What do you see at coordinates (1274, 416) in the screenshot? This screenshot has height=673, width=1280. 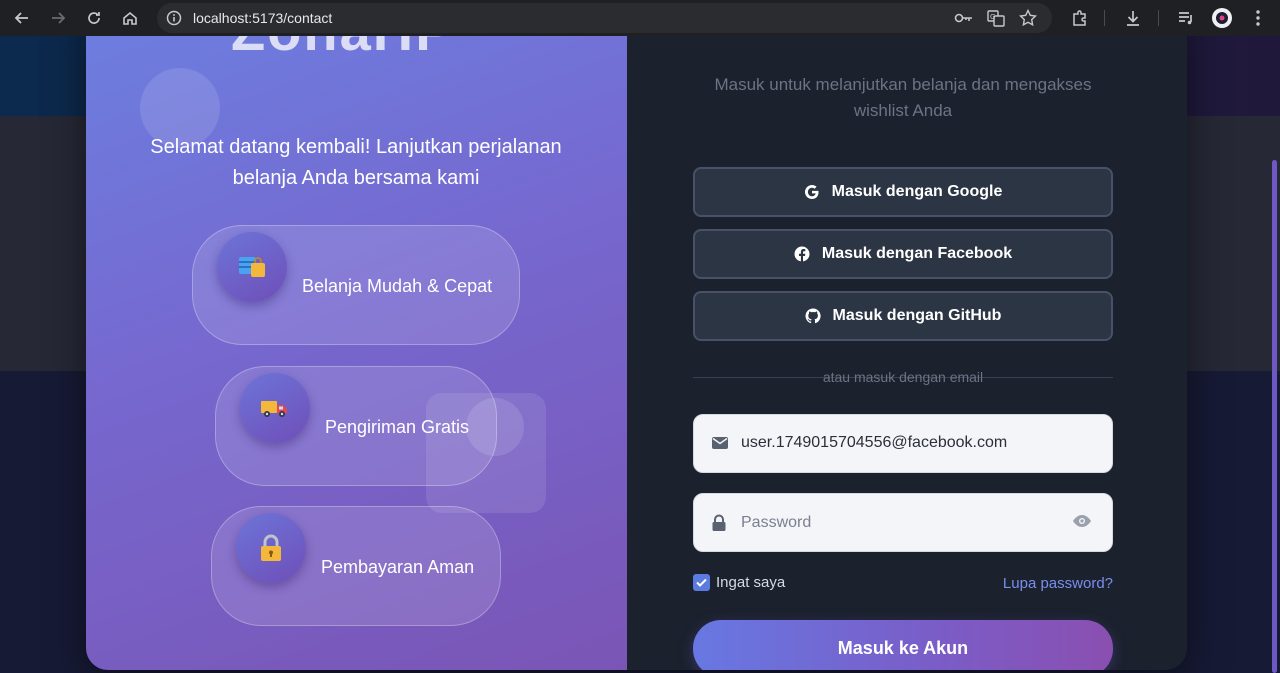 I see `page-scrollbar` at bounding box center [1274, 416].